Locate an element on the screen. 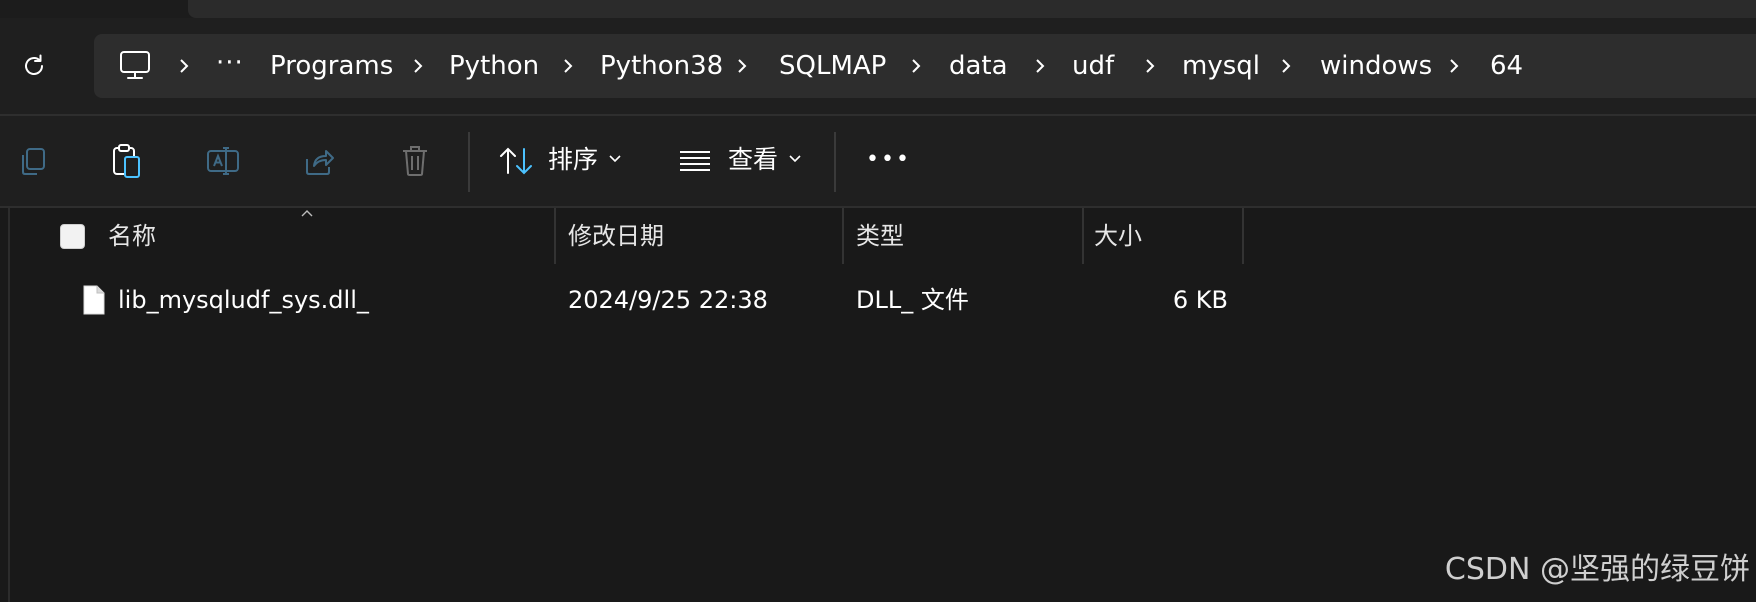 The width and height of the screenshot is (1756, 602). copy-button is located at coordinates (33, 161).